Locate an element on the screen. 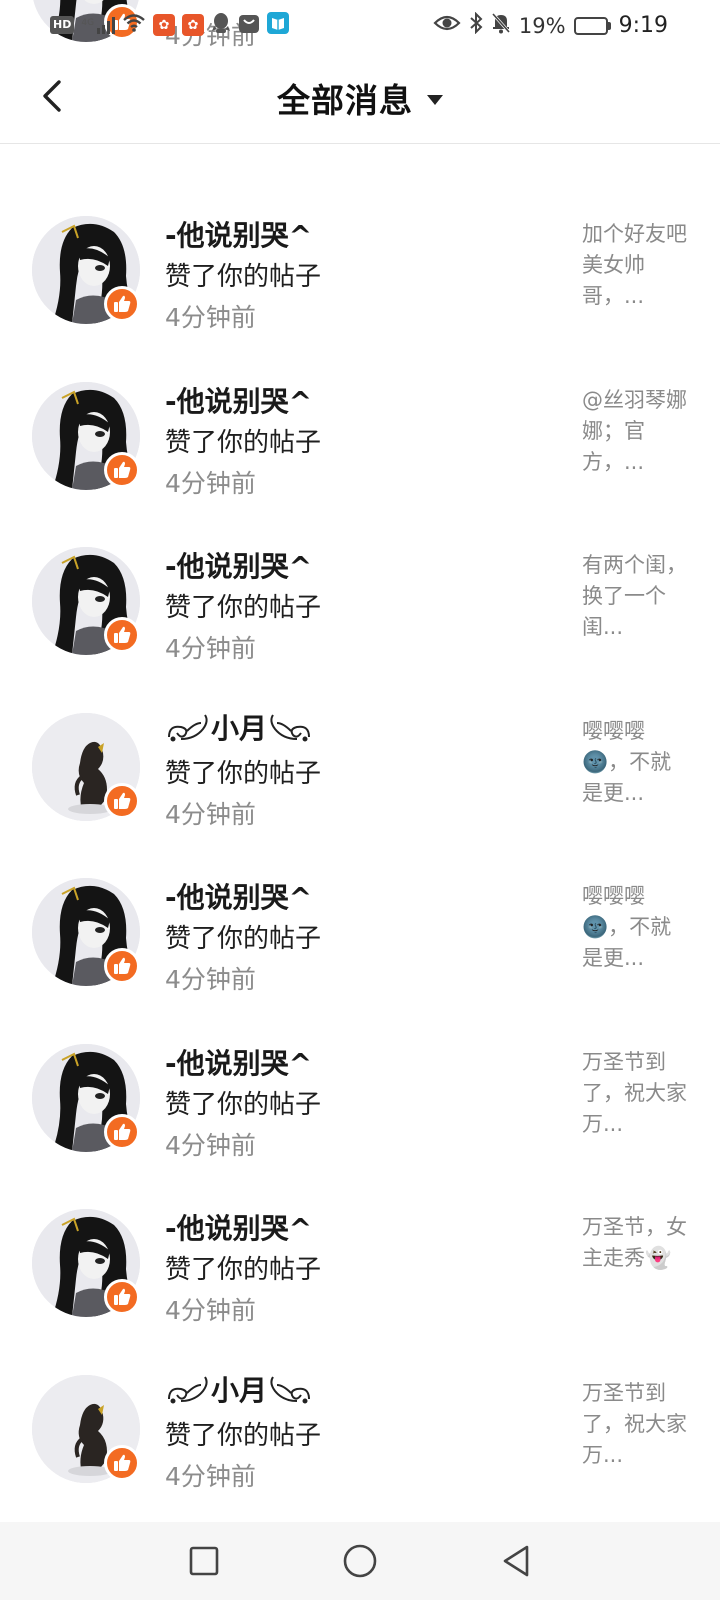 The image size is (720, 1600). clock: 9:19 is located at coordinates (643, 25).